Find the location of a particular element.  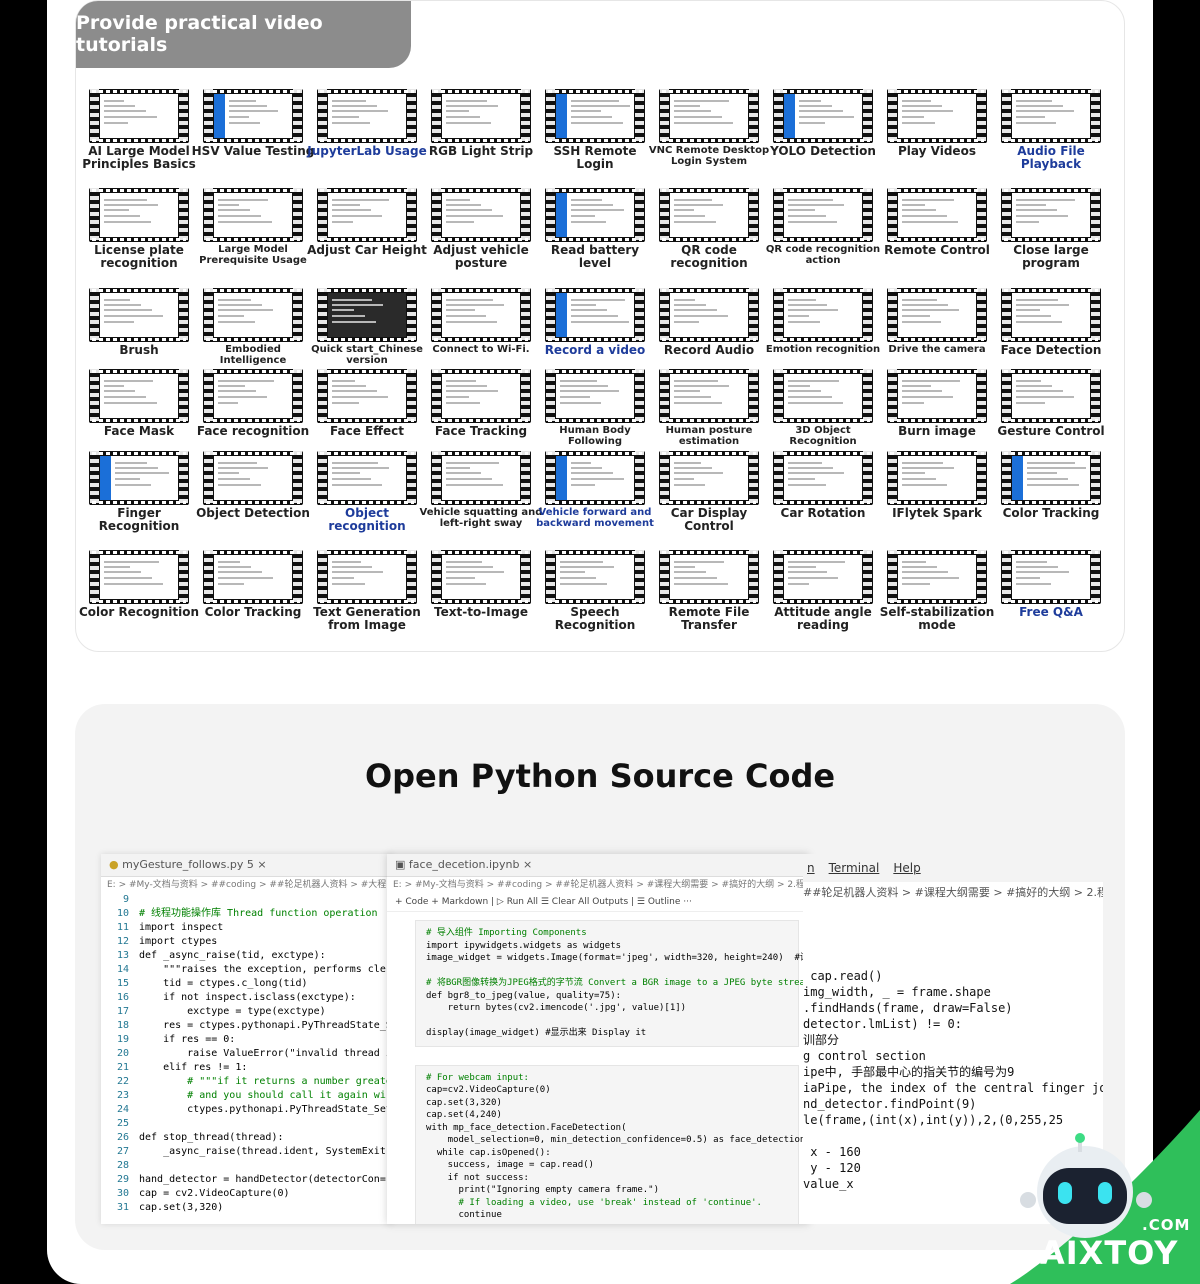

code-line: 16 if not inspect.isclass(exctype): is located at coordinates (247, 998).